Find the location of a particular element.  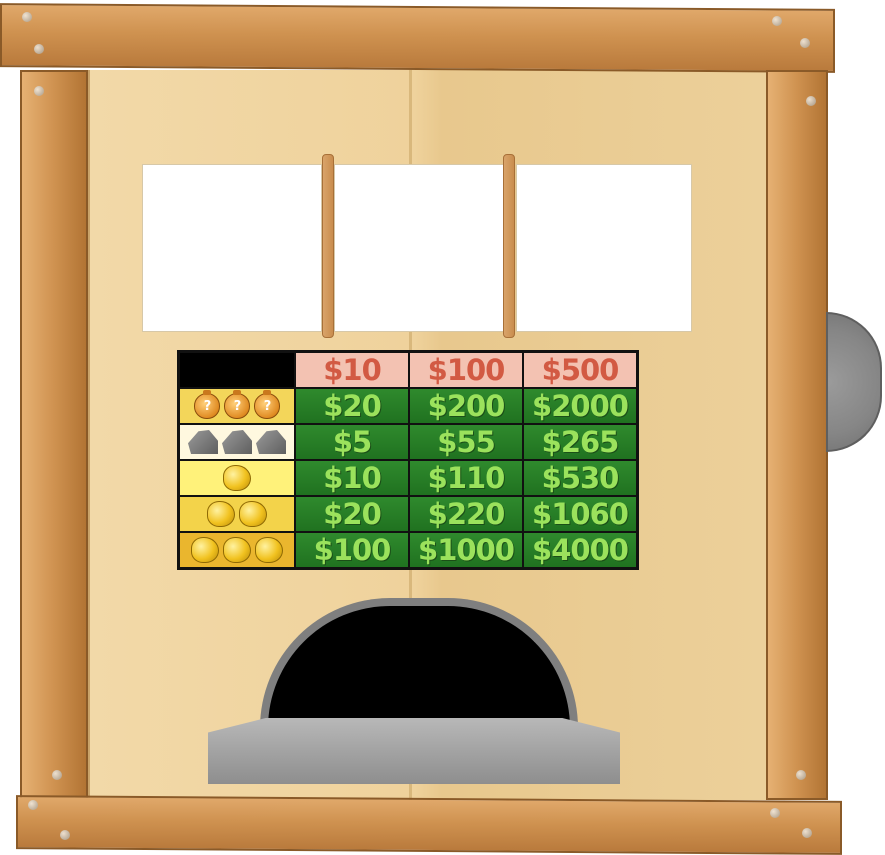

symbol-cell: ? ? ? is located at coordinates (236, 406).